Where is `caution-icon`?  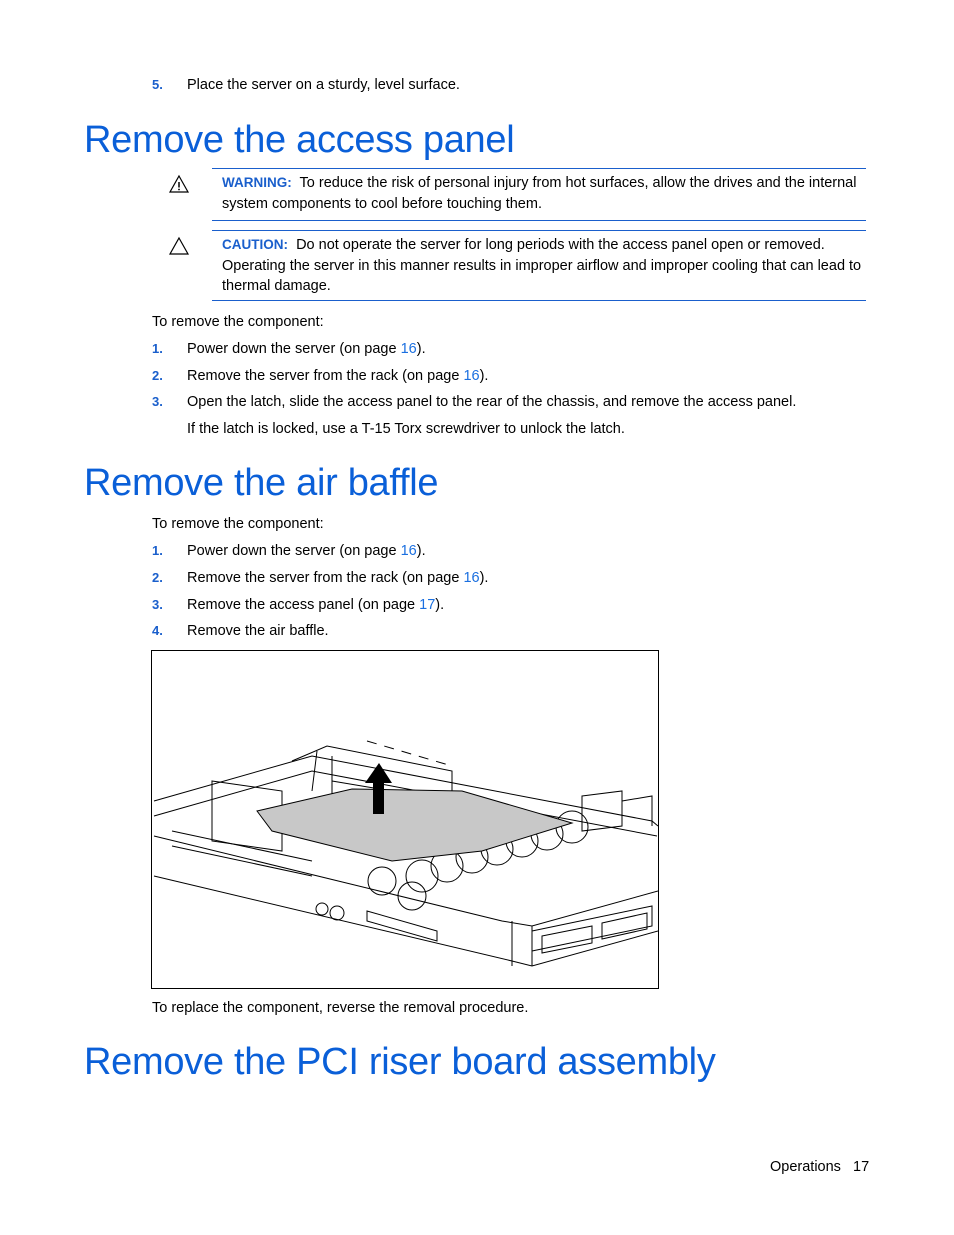 caution-icon is located at coordinates (179, 245).